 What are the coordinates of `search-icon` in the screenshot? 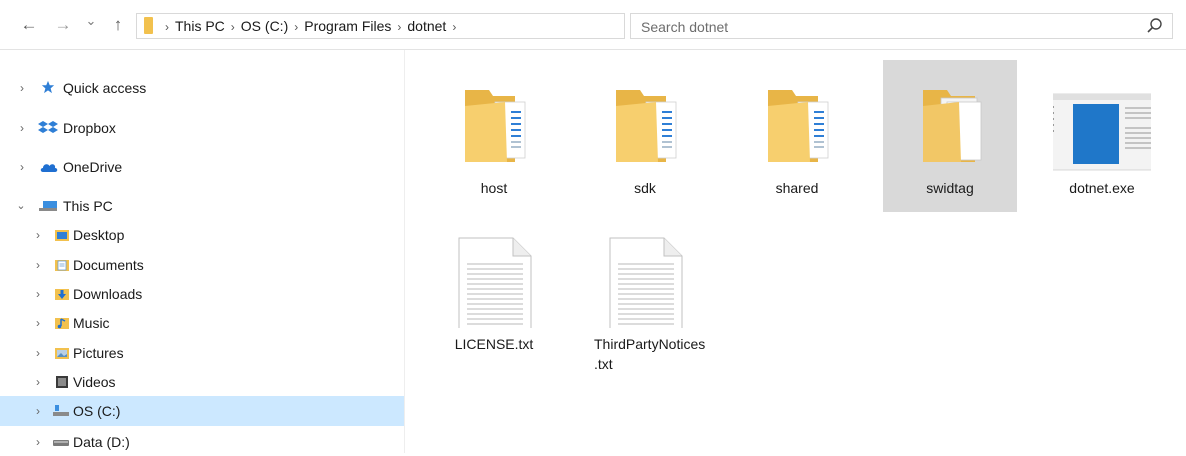 It's located at (1155, 26).